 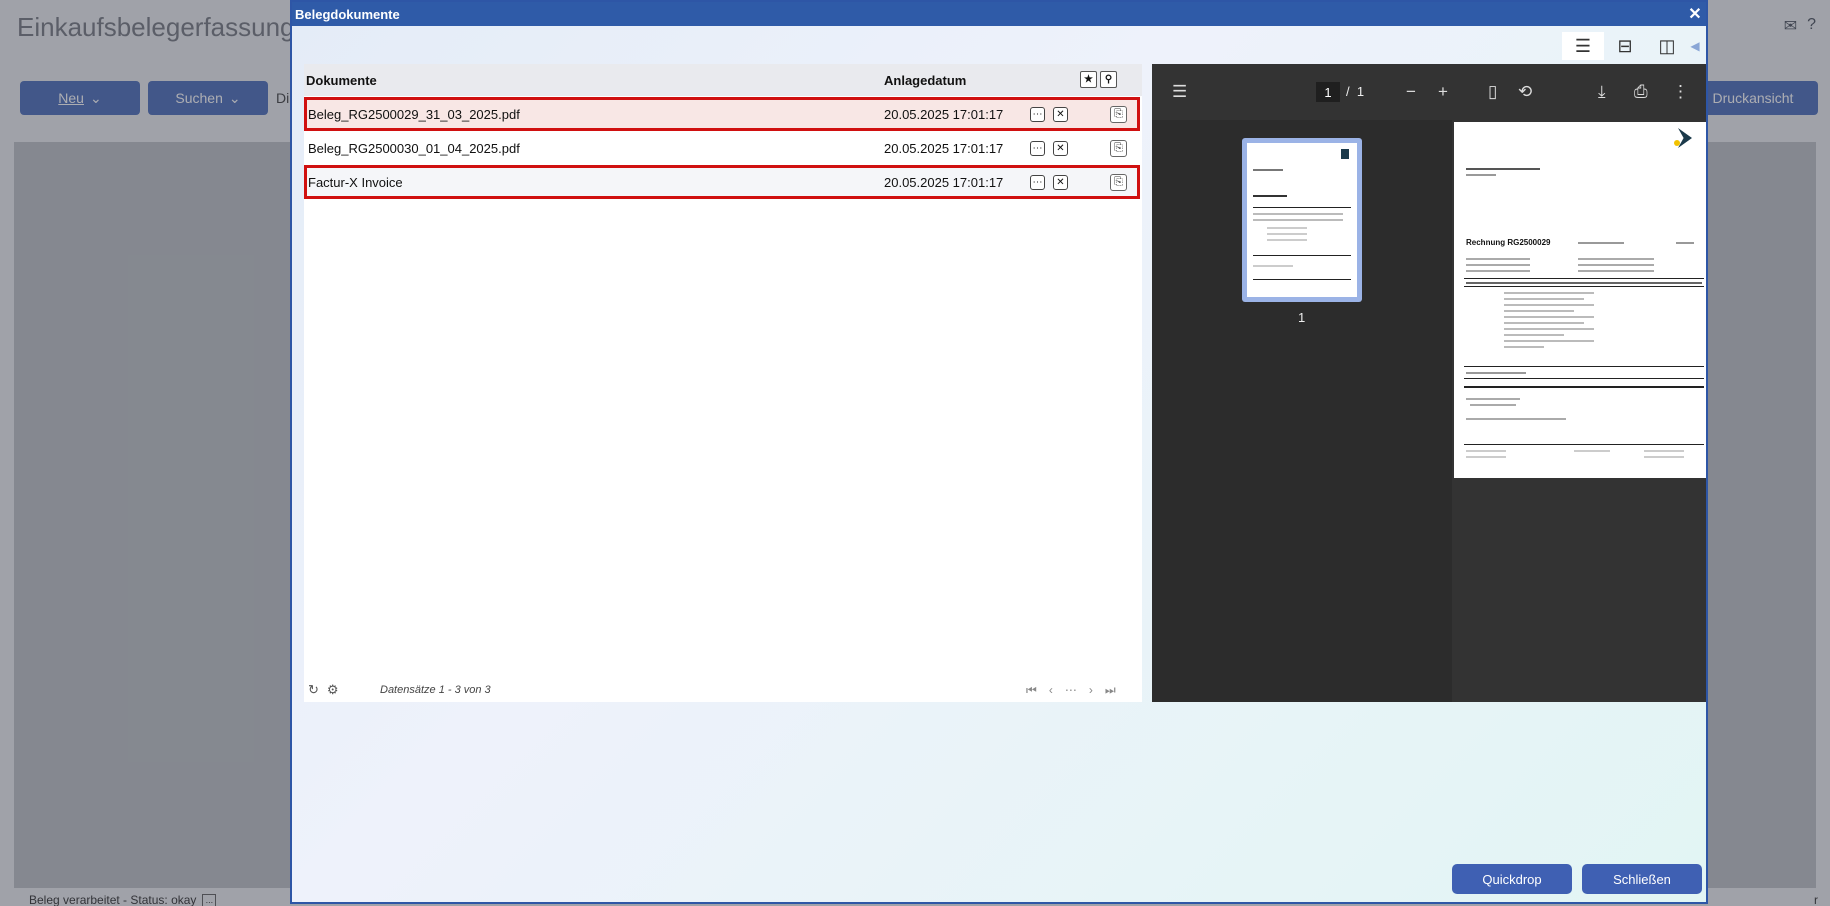 What do you see at coordinates (925, 80) in the screenshot?
I see `column-header-date: Anlagedatum` at bounding box center [925, 80].